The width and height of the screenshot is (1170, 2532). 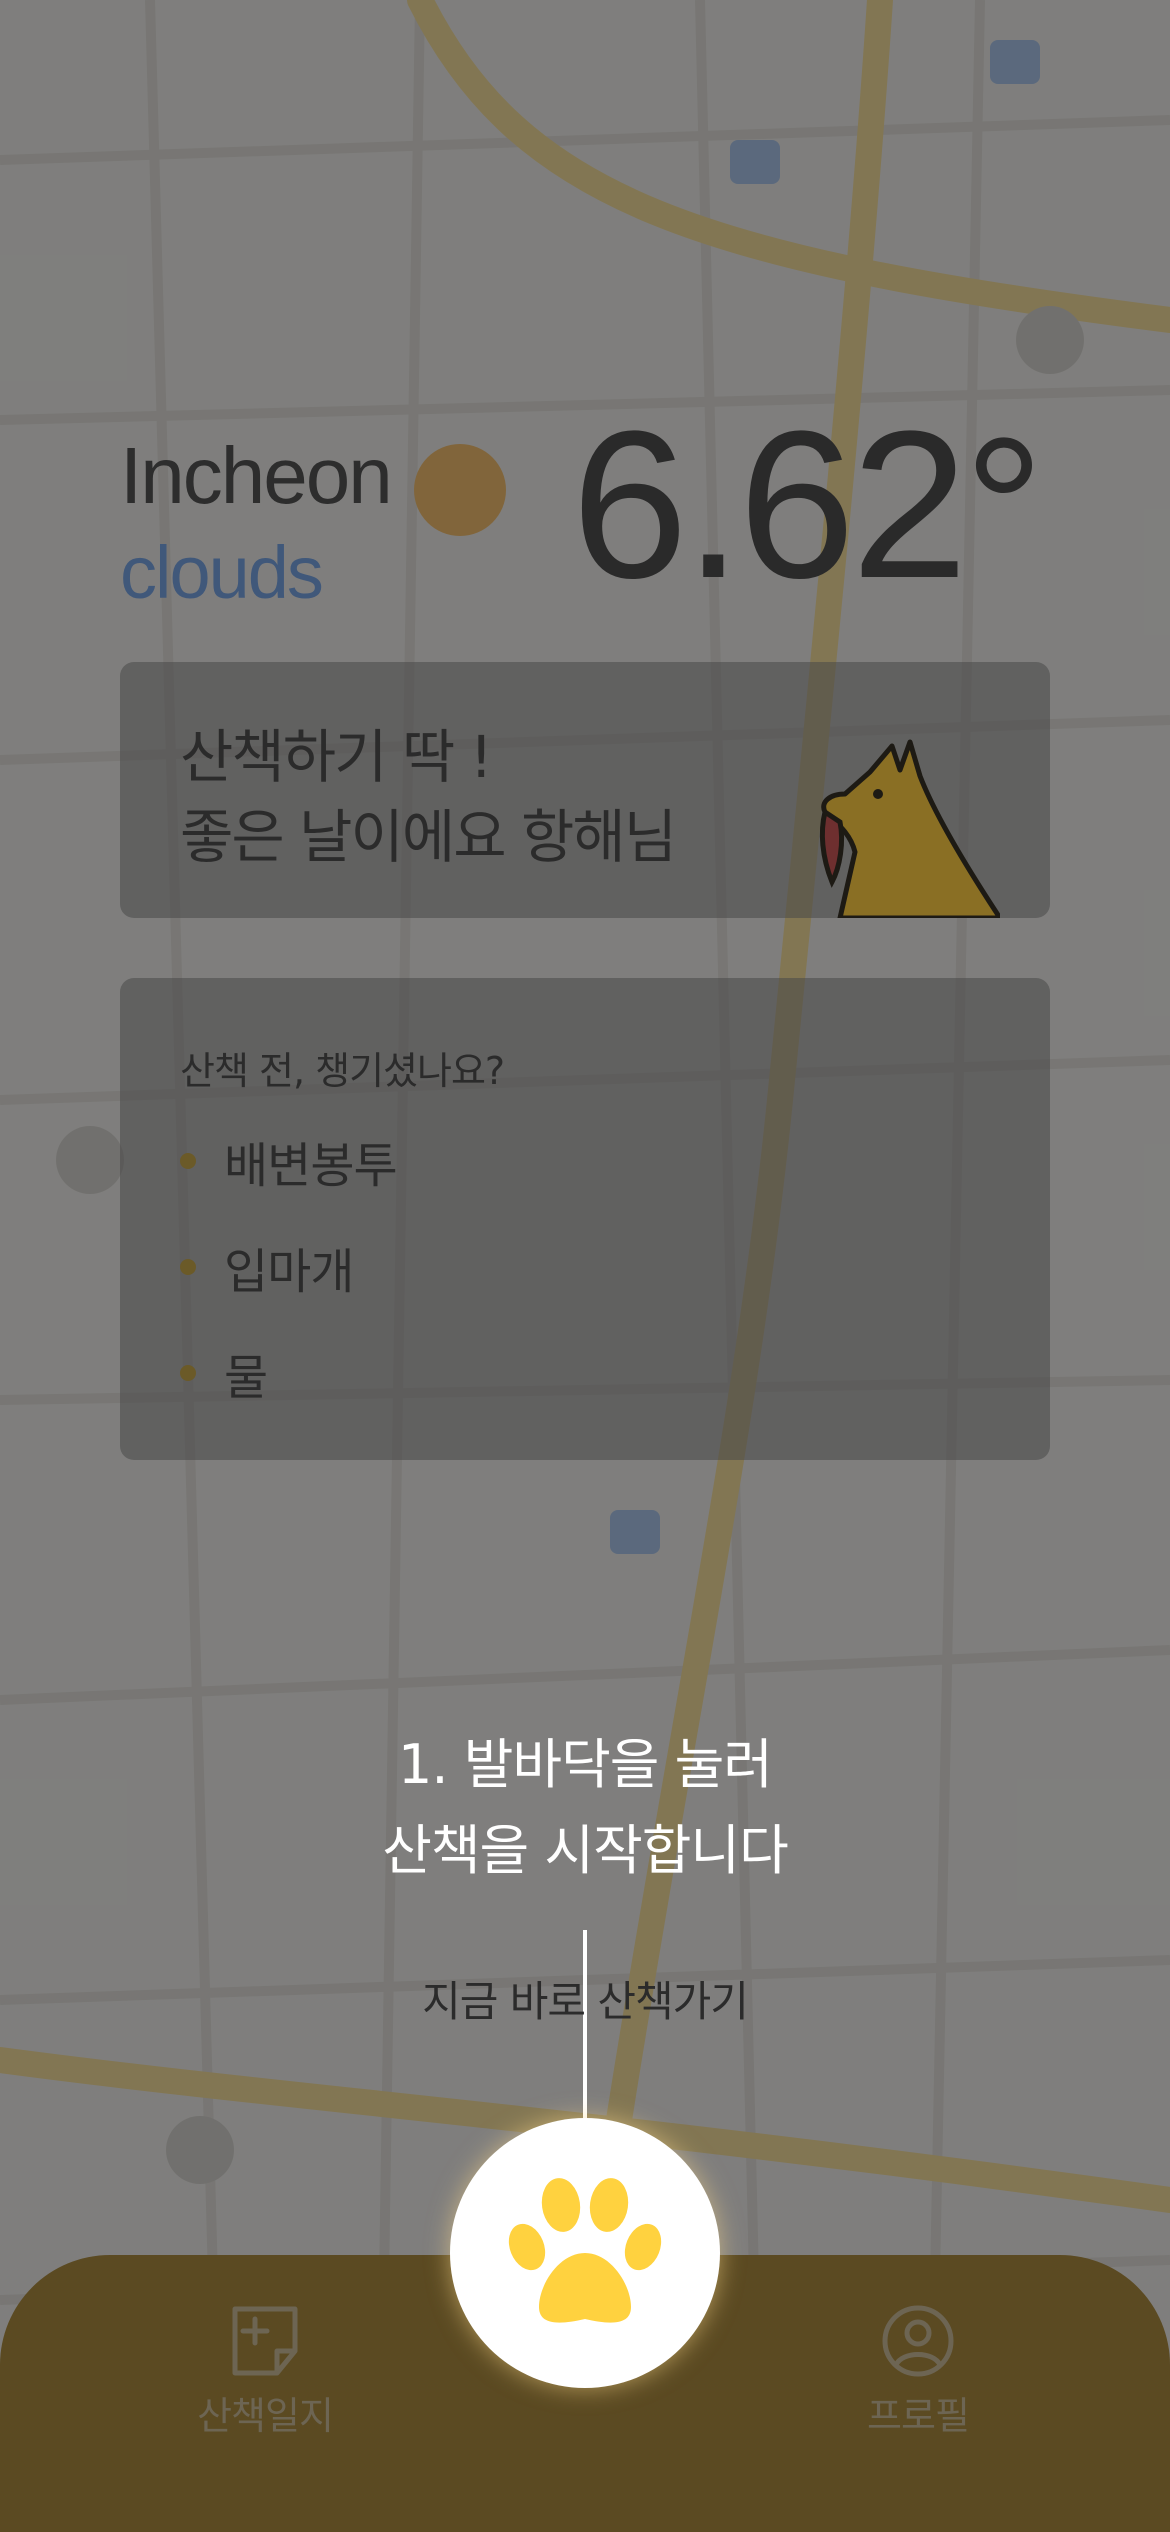 What do you see at coordinates (311, 1166) in the screenshot?
I see `checklist-item-label: 배변봉투` at bounding box center [311, 1166].